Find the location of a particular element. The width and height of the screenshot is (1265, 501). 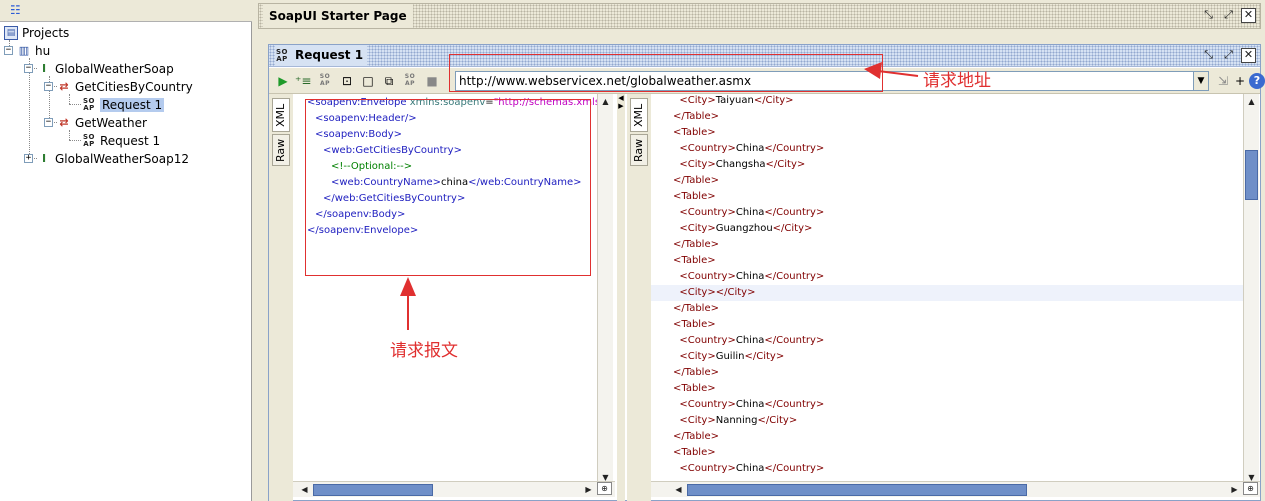

body-annotation-label: 请求报文 is located at coordinates (424, 351).